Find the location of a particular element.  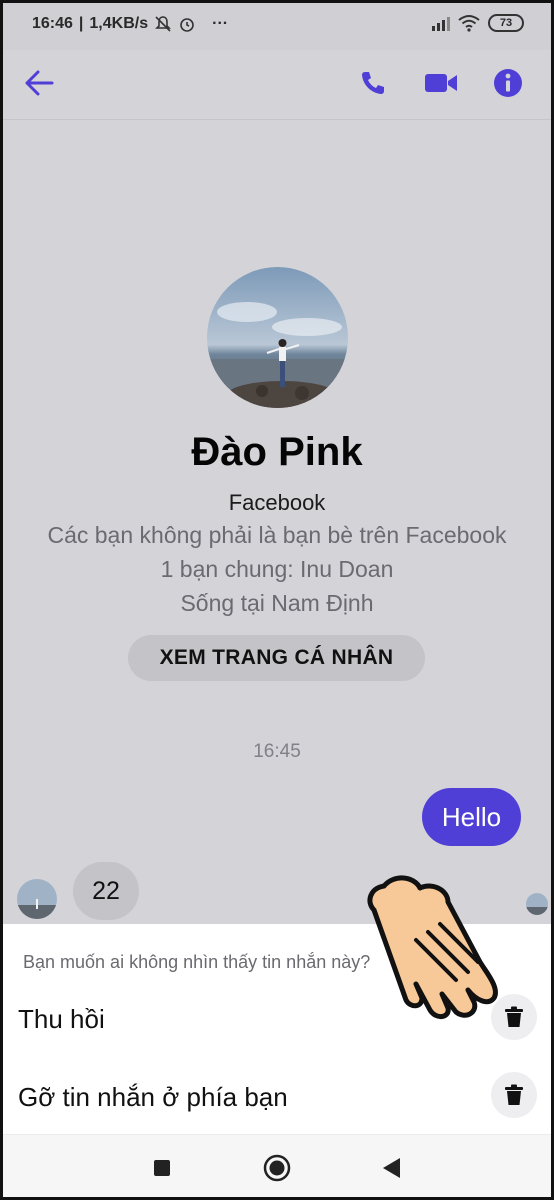

video-camera-icon is located at coordinates (441, 83).